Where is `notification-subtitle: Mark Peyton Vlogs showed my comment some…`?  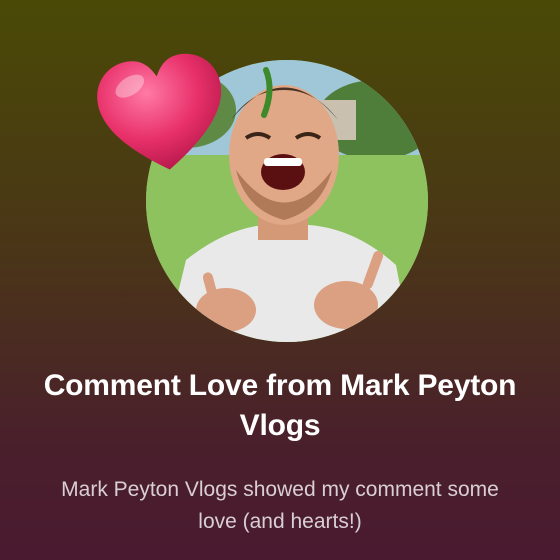 notification-subtitle: Mark Peyton Vlogs showed my comment some… is located at coordinates (280, 505).